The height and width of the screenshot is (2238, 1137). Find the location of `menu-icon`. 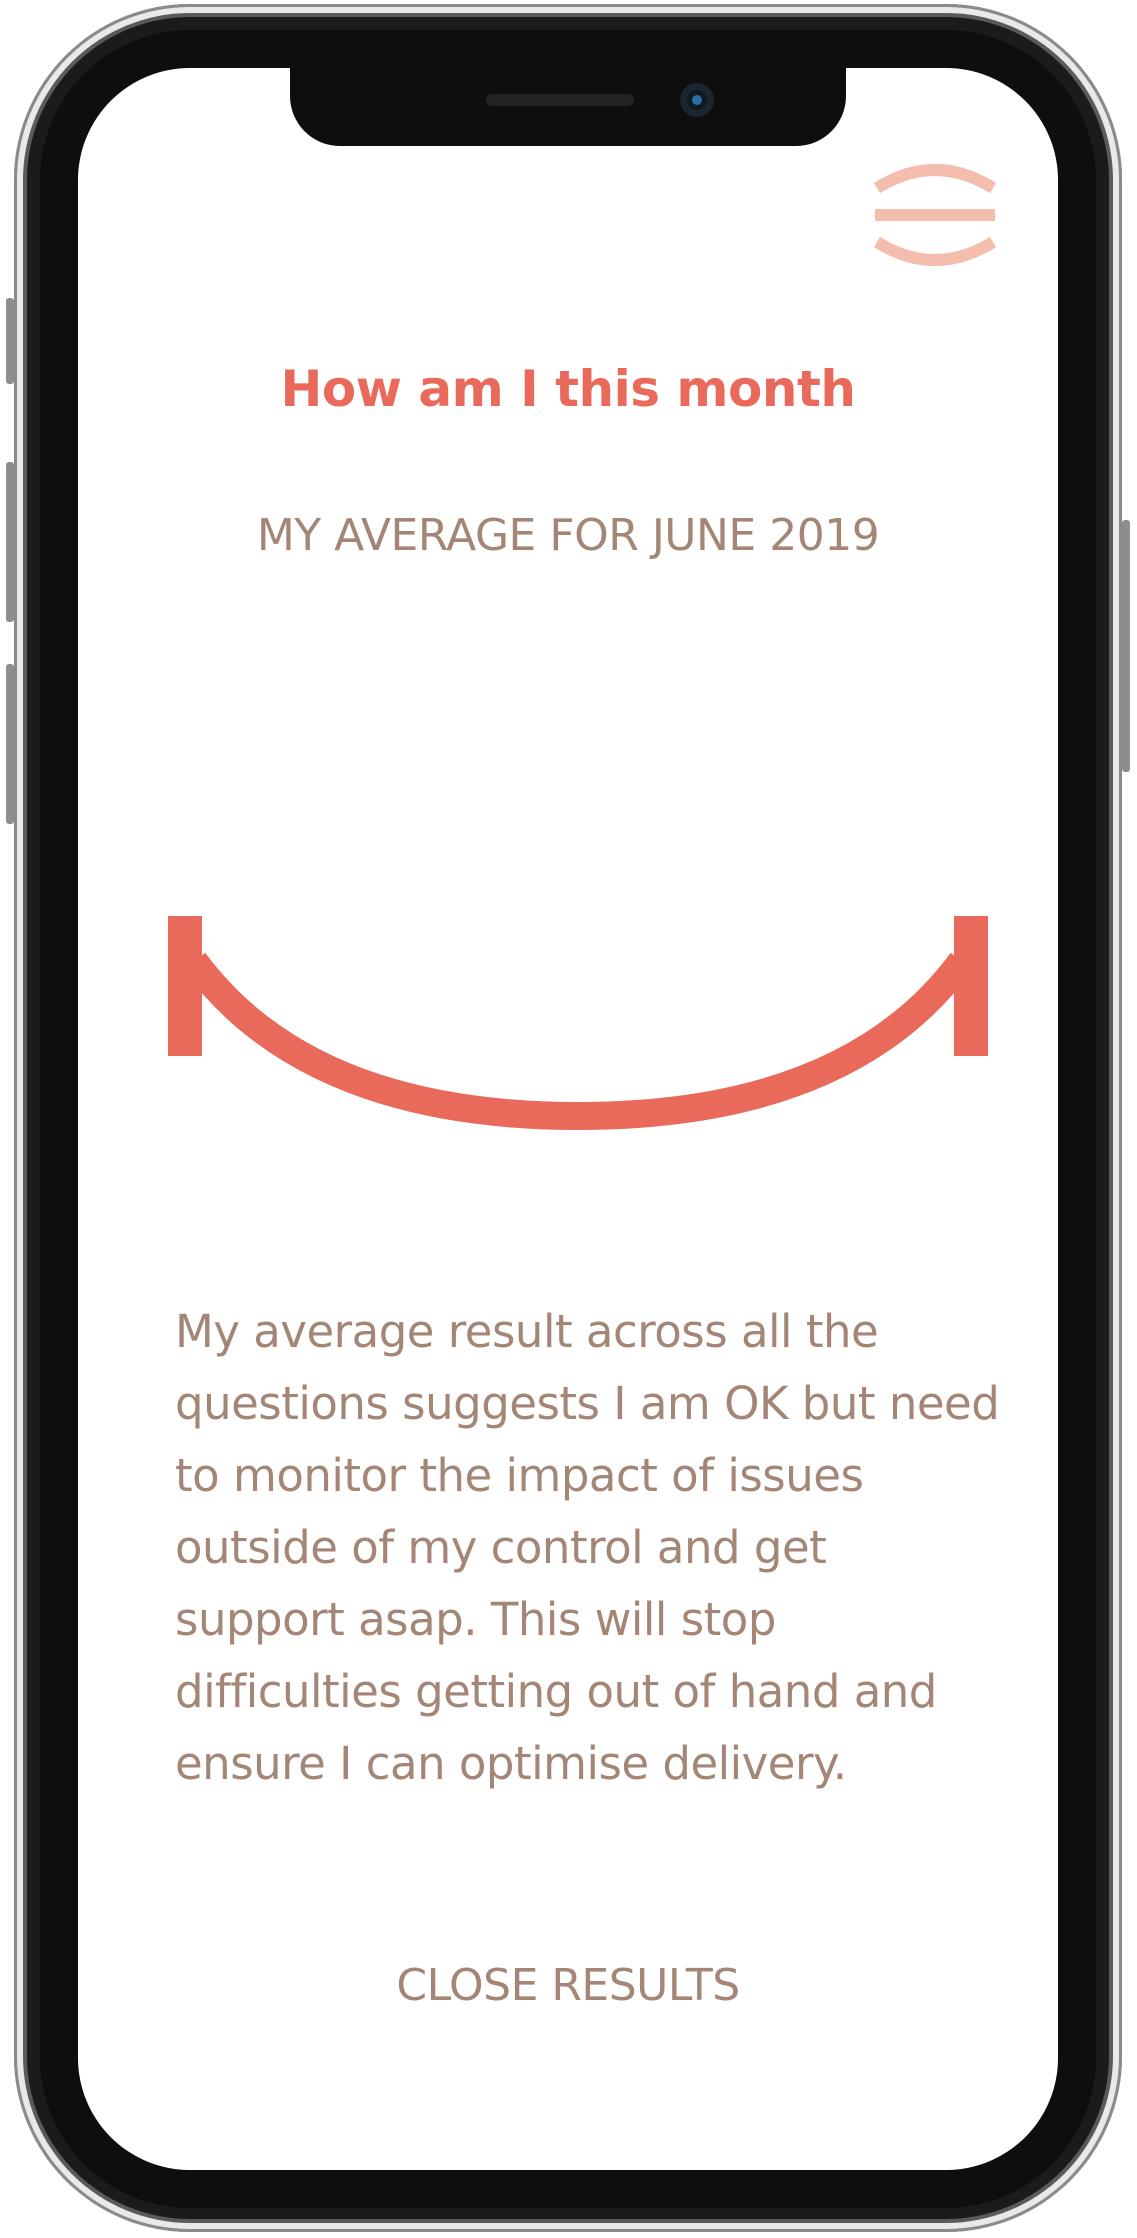

menu-icon is located at coordinates (935, 215).